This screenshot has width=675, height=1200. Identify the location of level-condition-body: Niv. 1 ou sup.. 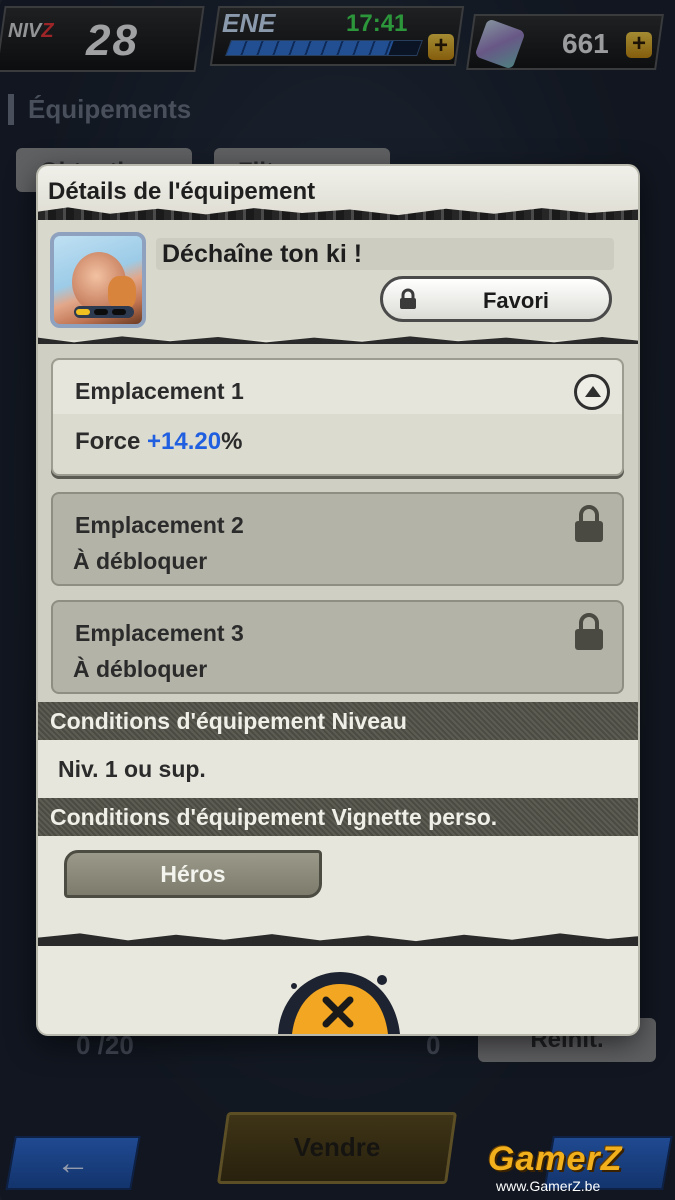
(338, 769).